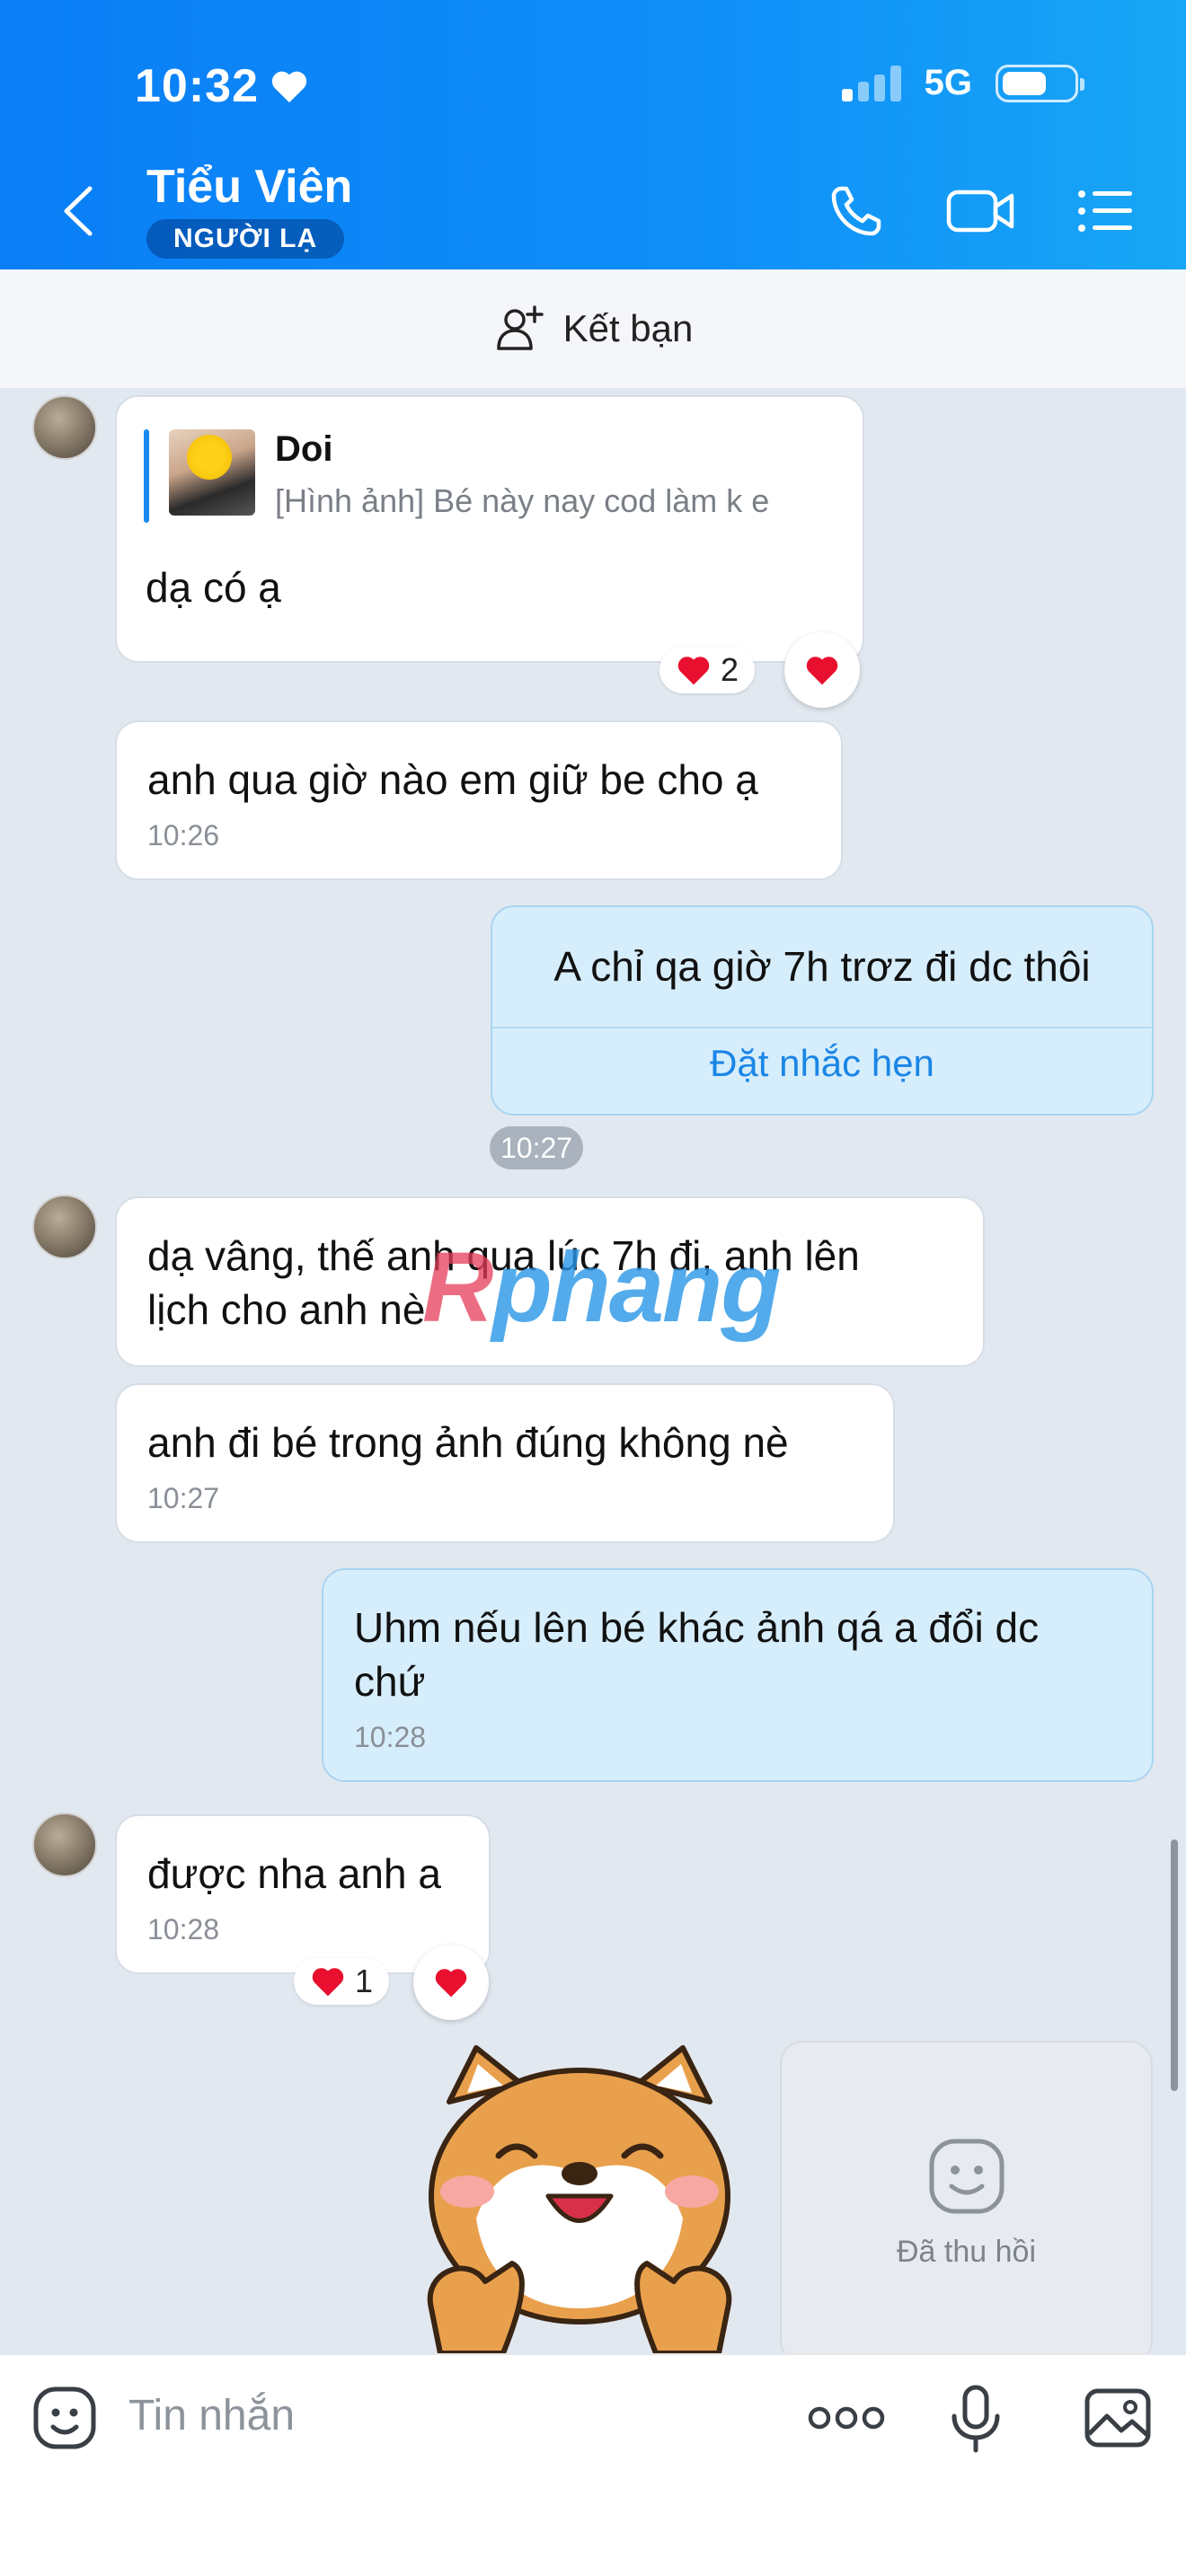  I want to click on message-bubble-incoming: anh qua giờ nào em giữ be cho ạ 10:26, so click(479, 800).